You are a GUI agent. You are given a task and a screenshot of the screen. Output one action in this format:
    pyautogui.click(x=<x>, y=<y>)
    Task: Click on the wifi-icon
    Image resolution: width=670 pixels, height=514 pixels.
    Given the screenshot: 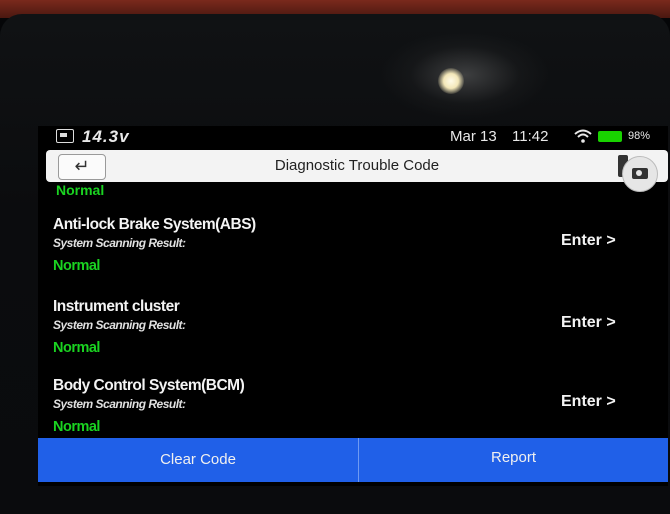 What is the action you would take?
    pyautogui.click(x=583, y=136)
    